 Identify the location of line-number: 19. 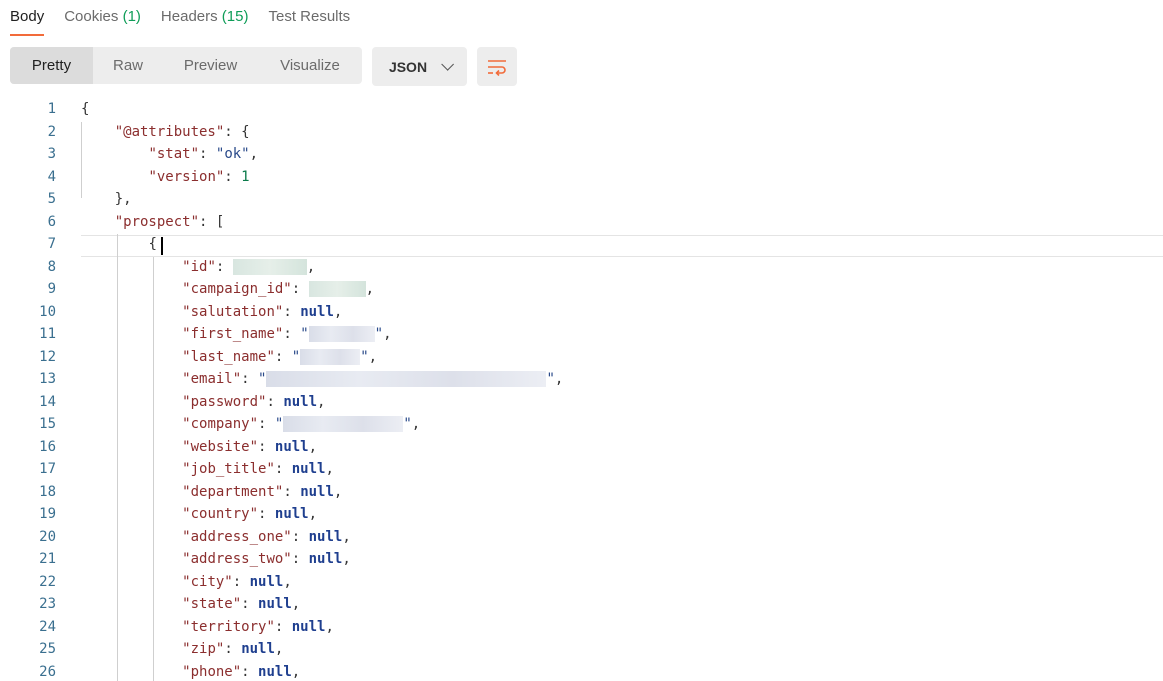
(47, 514).